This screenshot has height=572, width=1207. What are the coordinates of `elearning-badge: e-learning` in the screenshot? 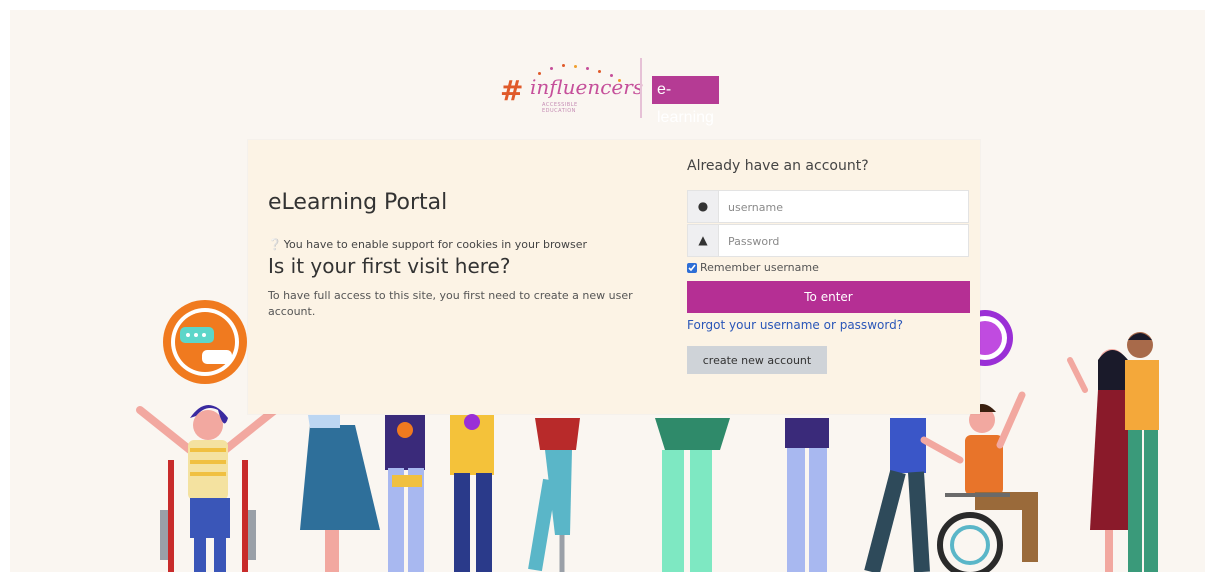 It's located at (685, 101).